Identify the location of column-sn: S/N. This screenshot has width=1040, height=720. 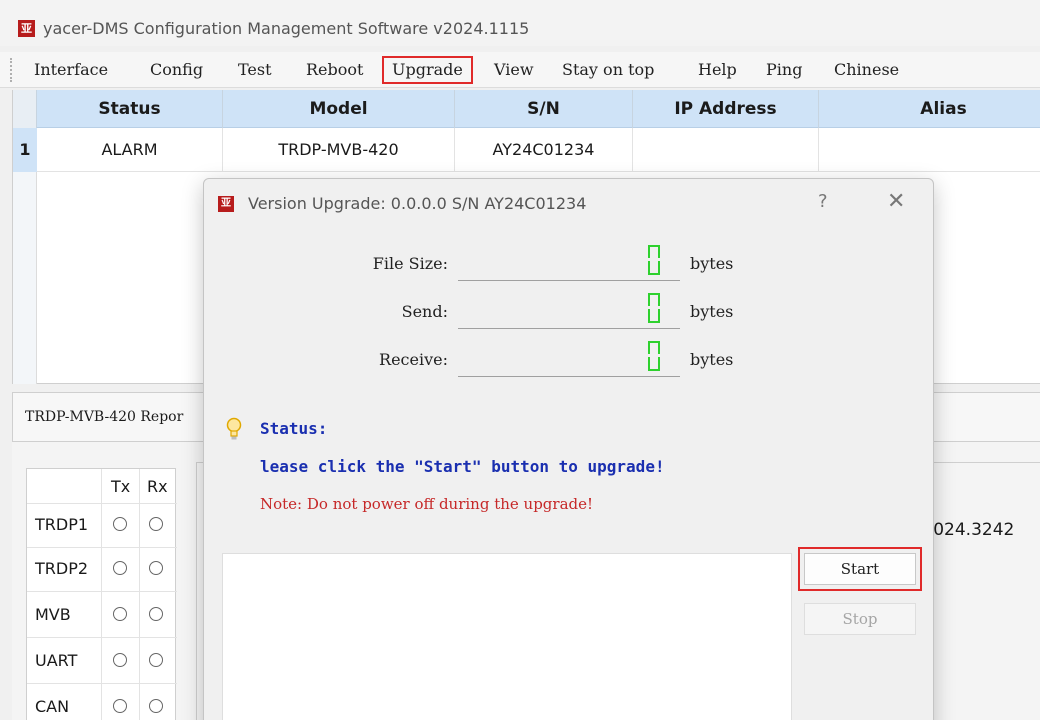
(544, 109).